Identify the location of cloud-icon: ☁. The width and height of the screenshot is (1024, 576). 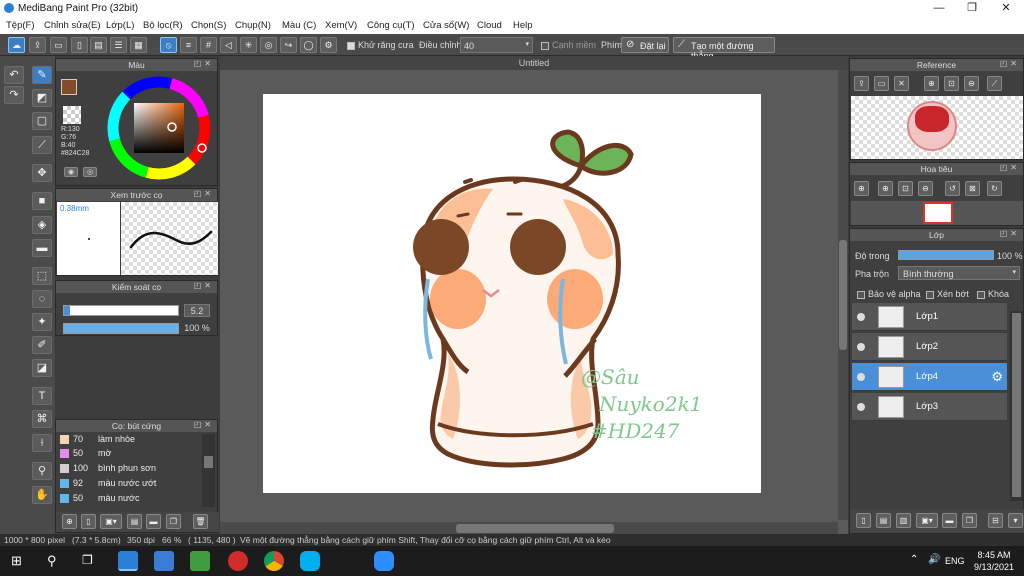
(16, 45).